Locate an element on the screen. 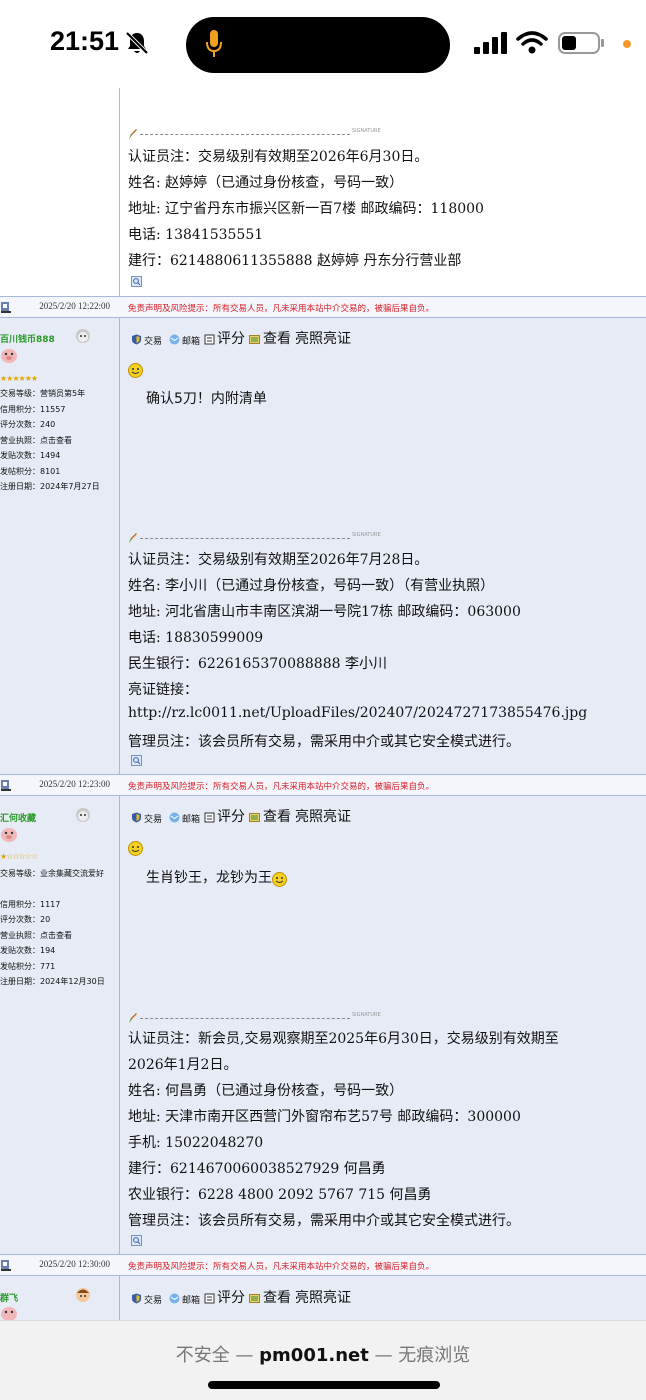 The width and height of the screenshot is (646, 1400). post-date: 2025/2/20 12:30:00 is located at coordinates (74, 1264).